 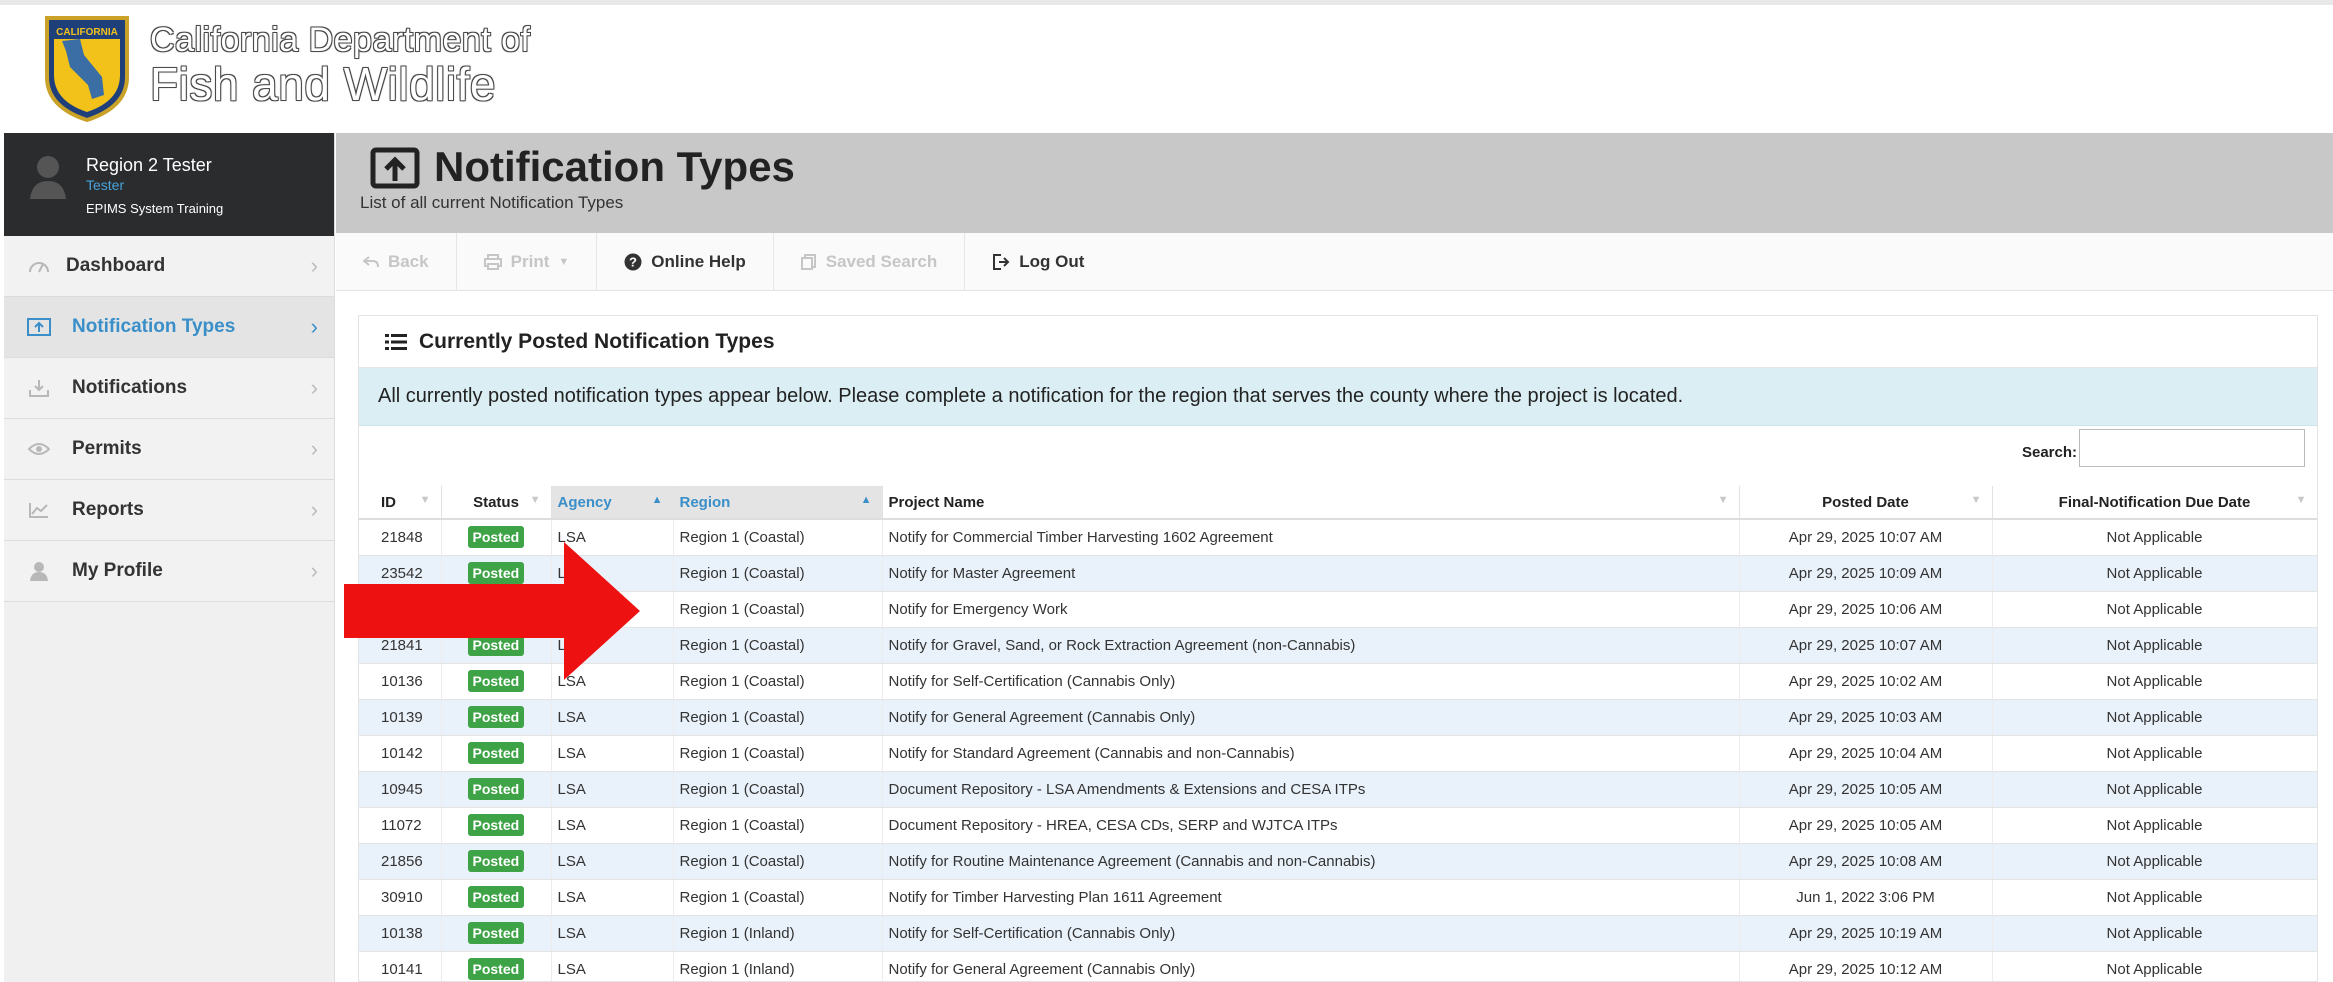 What do you see at coordinates (1866, 503) in the screenshot?
I see `column-header-posted-date: Posted Date ▼` at bounding box center [1866, 503].